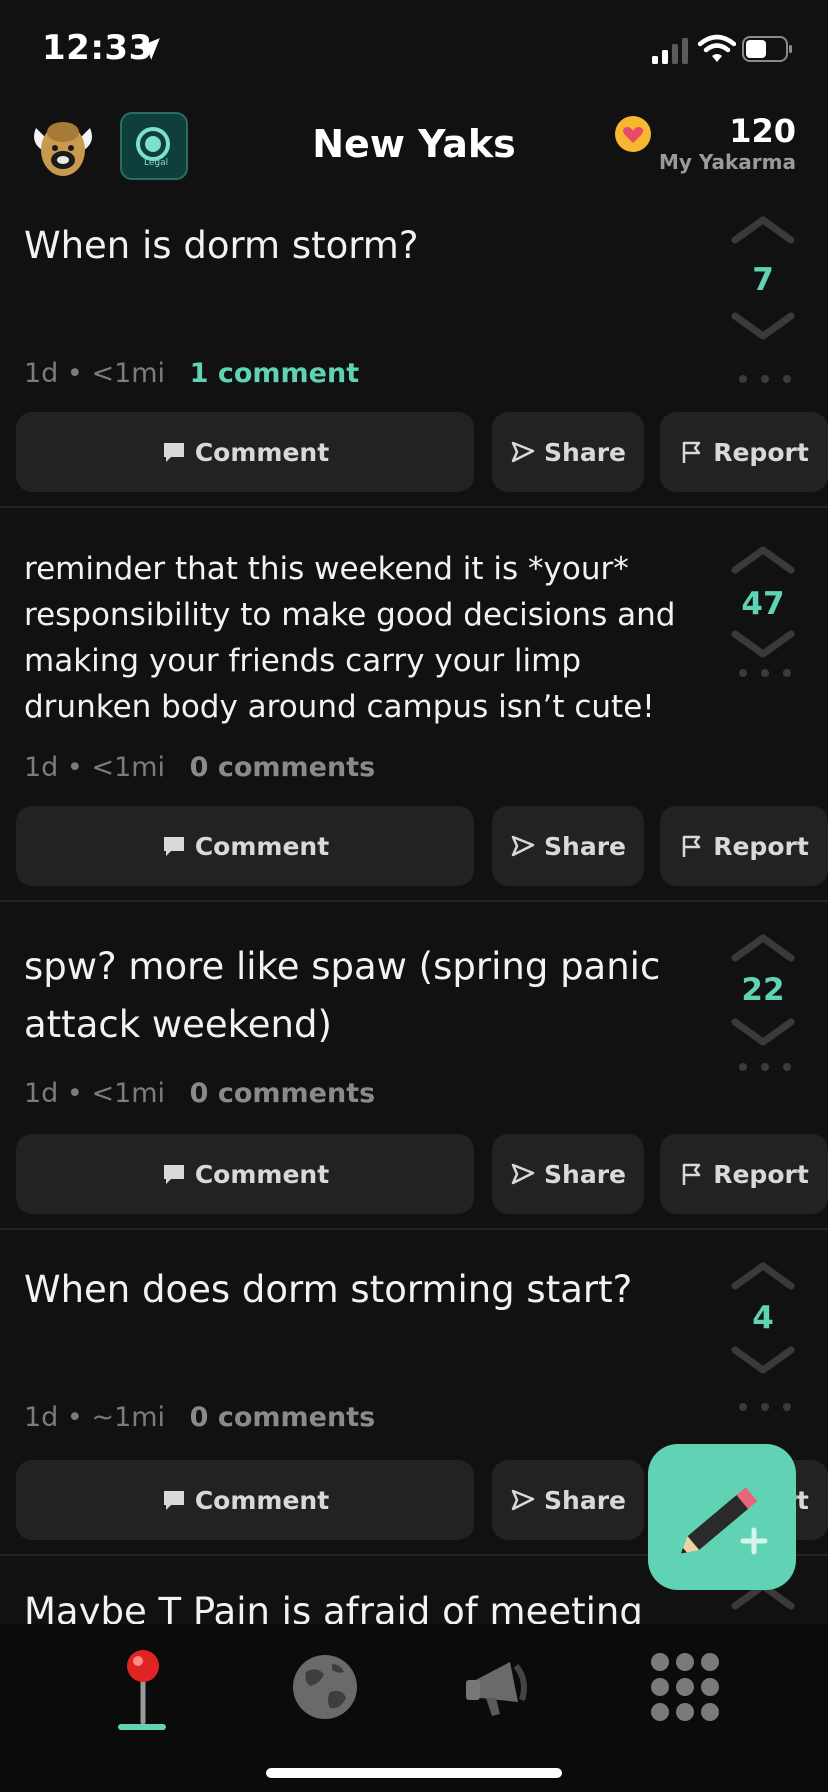 Image resolution: width=828 pixels, height=1792 pixels. Describe the element at coordinates (369, 1290) in the screenshot. I see `post-text: When does dorm storming start?` at that location.